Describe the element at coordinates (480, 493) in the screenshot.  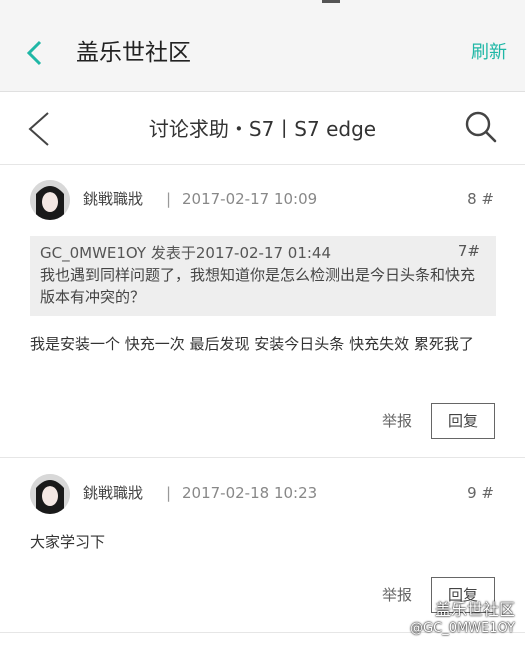
I see `floor-number: 9 #` at that location.